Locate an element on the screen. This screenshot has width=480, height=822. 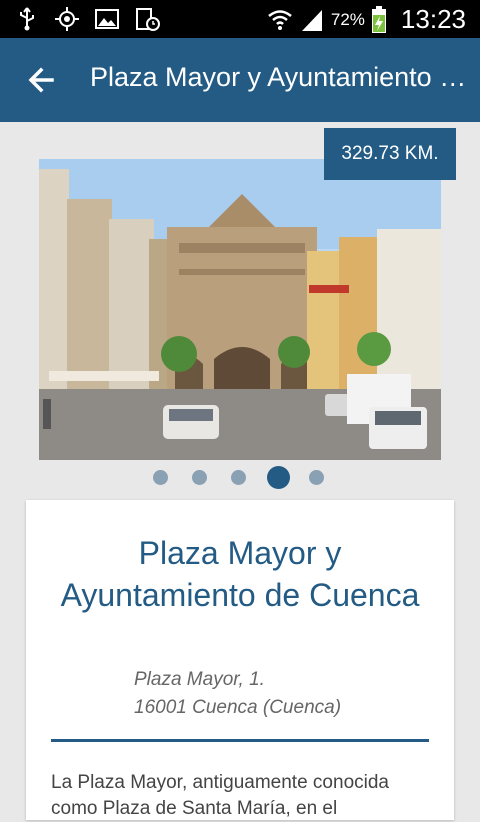
place-address: Plaza Mayor, 1. 16001 Cuenca (Cuenca) is located at coordinates (237, 694).